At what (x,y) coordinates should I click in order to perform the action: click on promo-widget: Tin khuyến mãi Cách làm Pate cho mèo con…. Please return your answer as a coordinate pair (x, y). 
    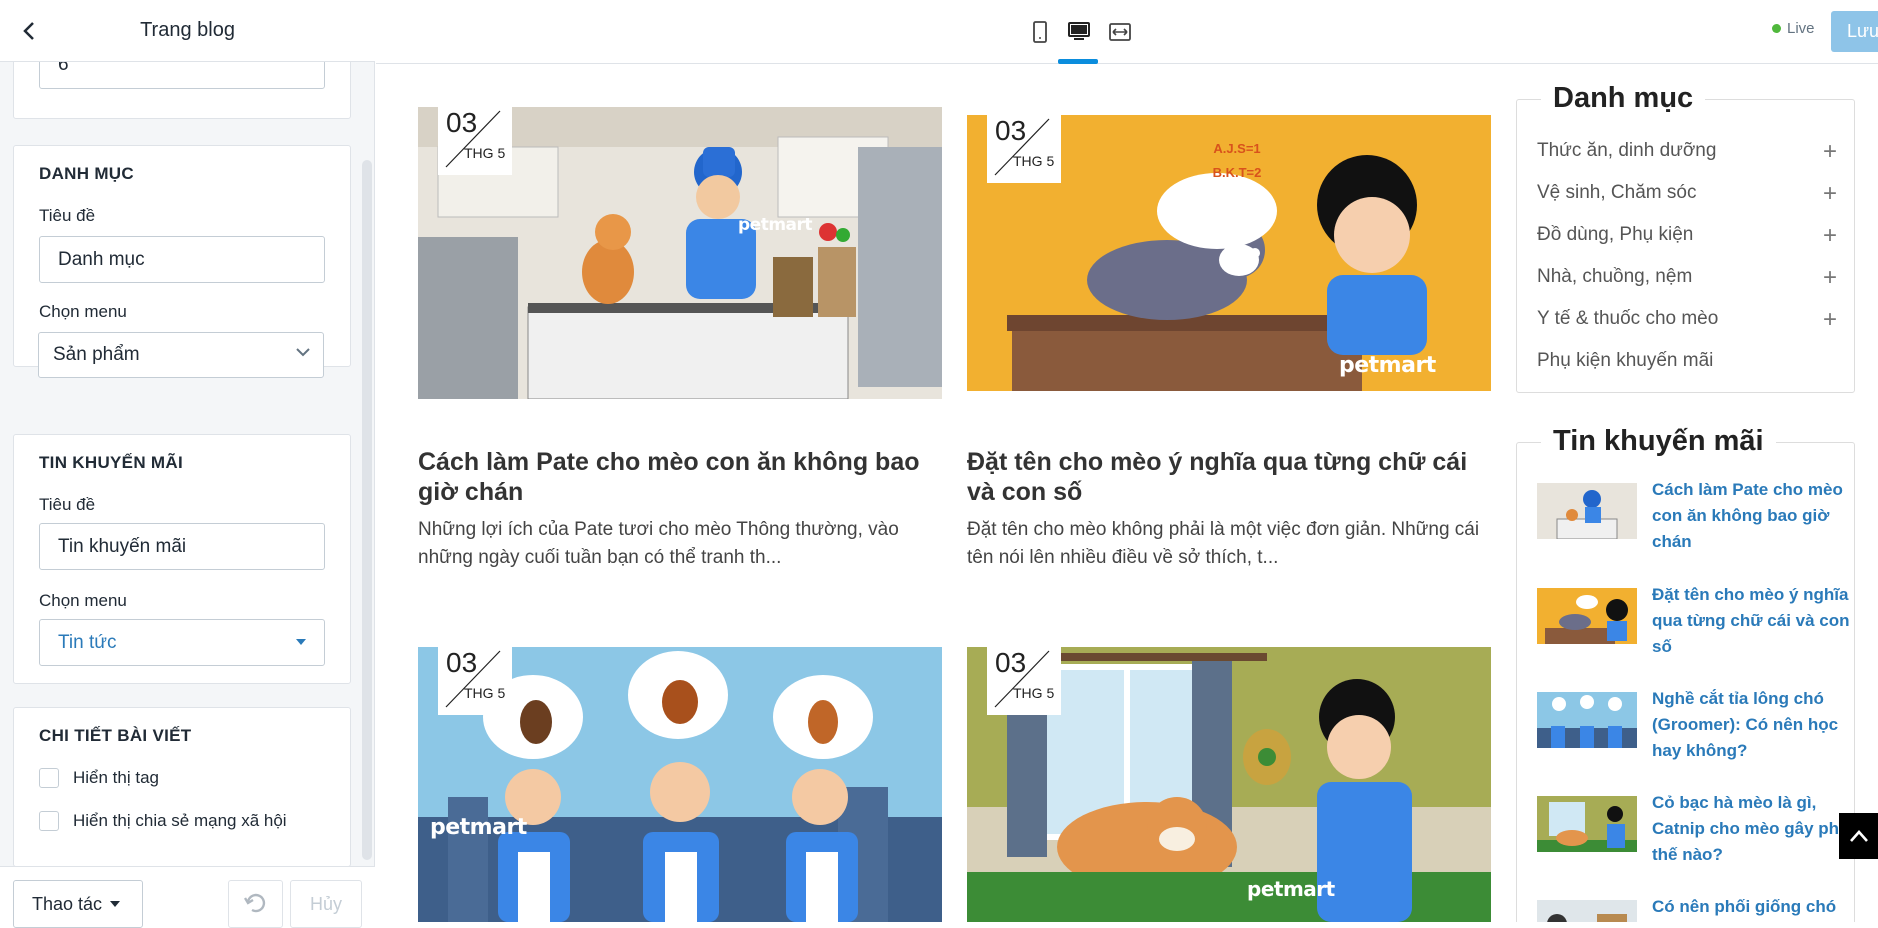
    Looking at the image, I should click on (1685, 673).